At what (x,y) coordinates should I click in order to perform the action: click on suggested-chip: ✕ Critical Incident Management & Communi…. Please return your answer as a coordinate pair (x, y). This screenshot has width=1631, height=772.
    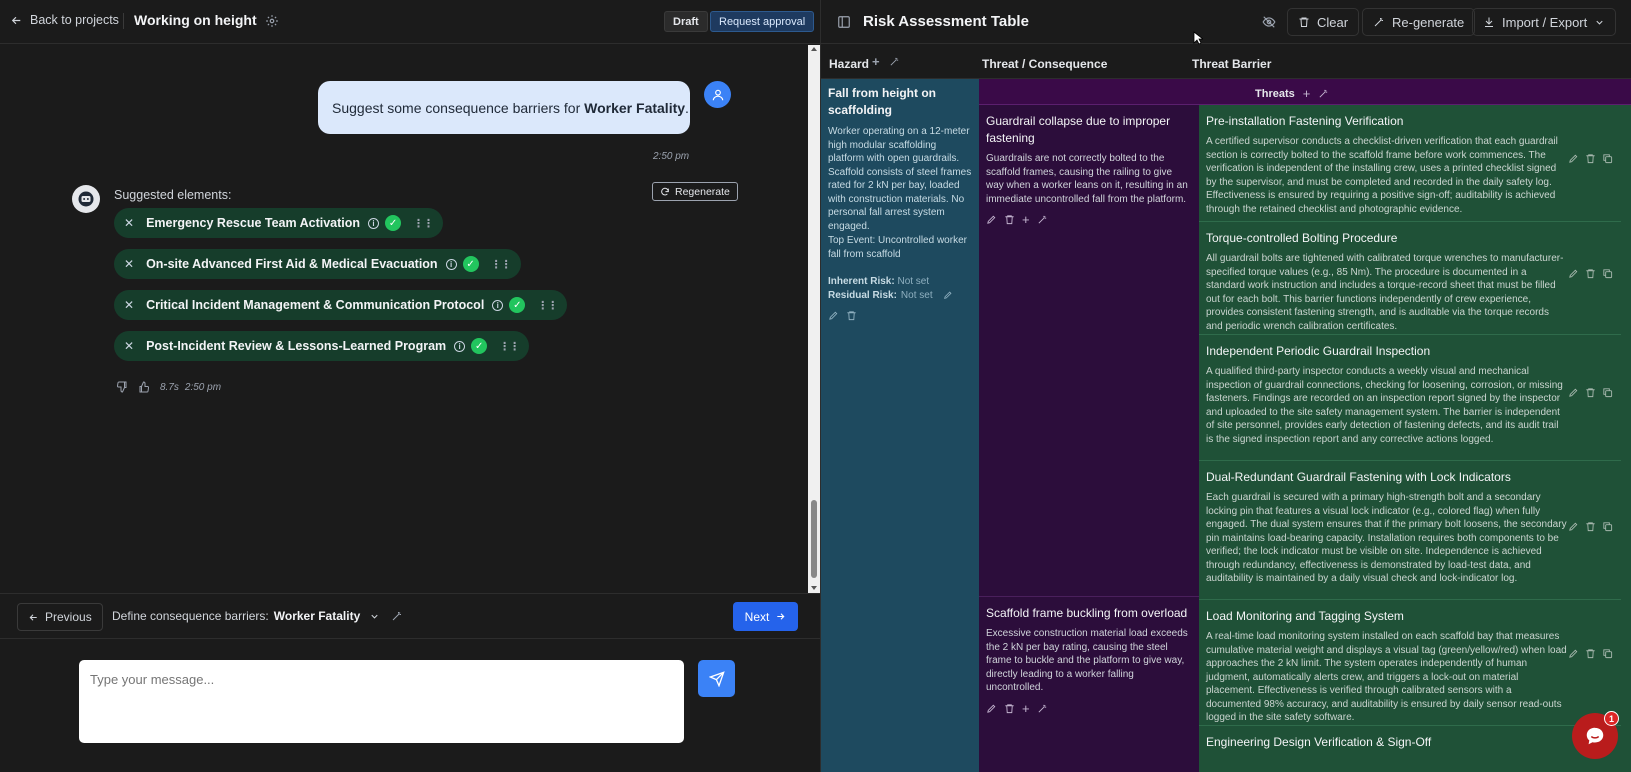
    Looking at the image, I should click on (341, 305).